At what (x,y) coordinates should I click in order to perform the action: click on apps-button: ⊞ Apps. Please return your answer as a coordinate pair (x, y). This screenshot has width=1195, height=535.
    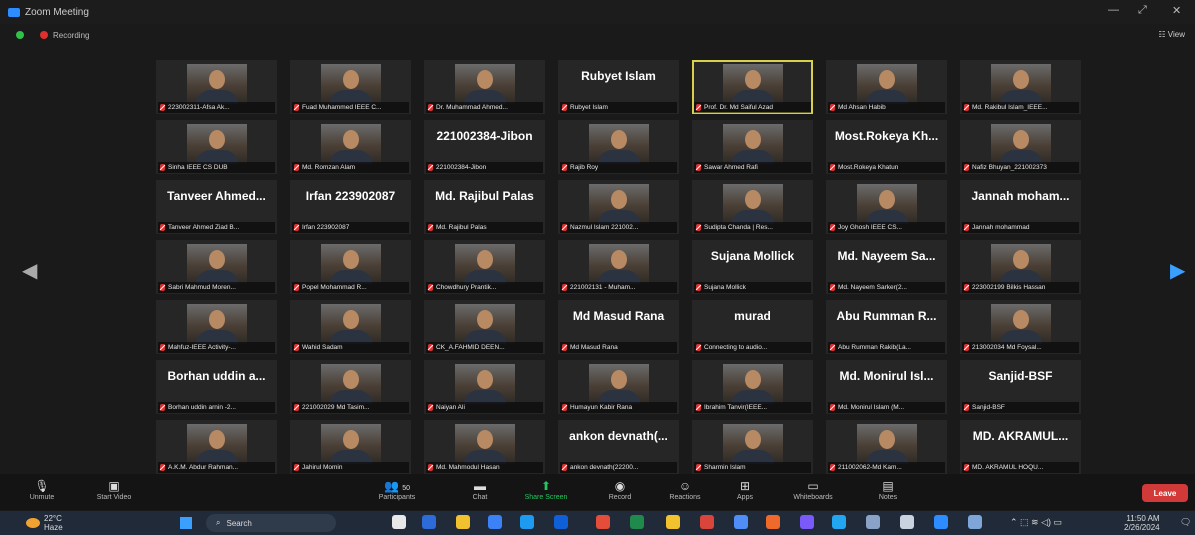
    Looking at the image, I should click on (745, 489).